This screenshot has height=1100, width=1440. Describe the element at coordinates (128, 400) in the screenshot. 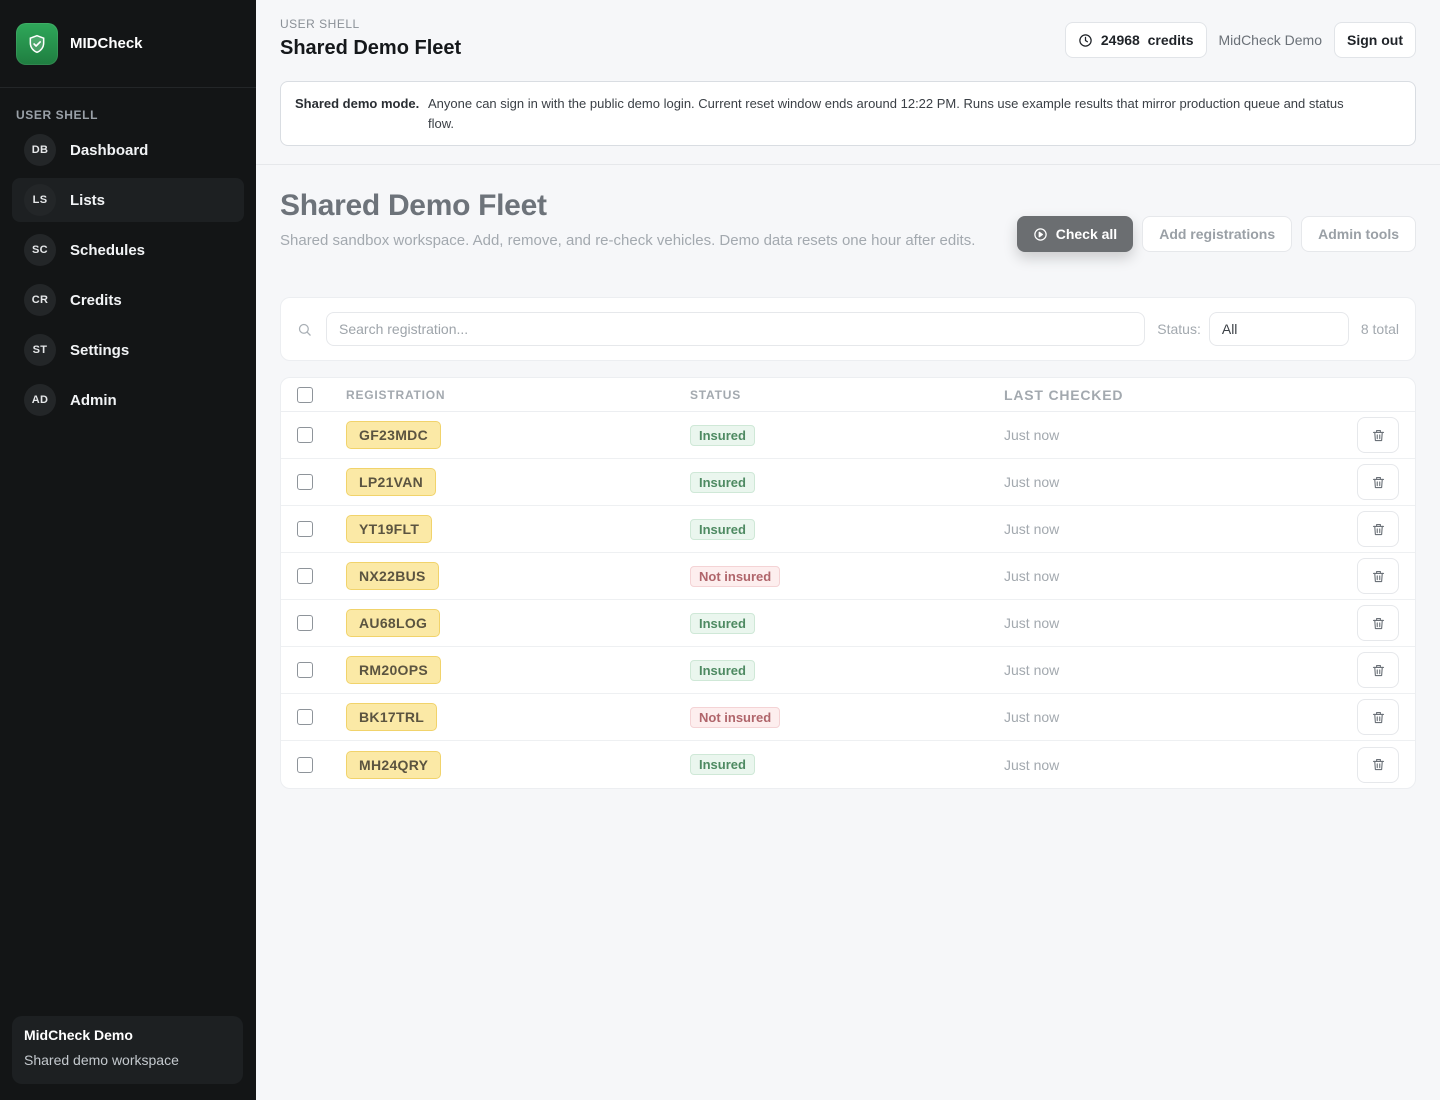

I see `sidebar-item-admin: AD Admin` at that location.